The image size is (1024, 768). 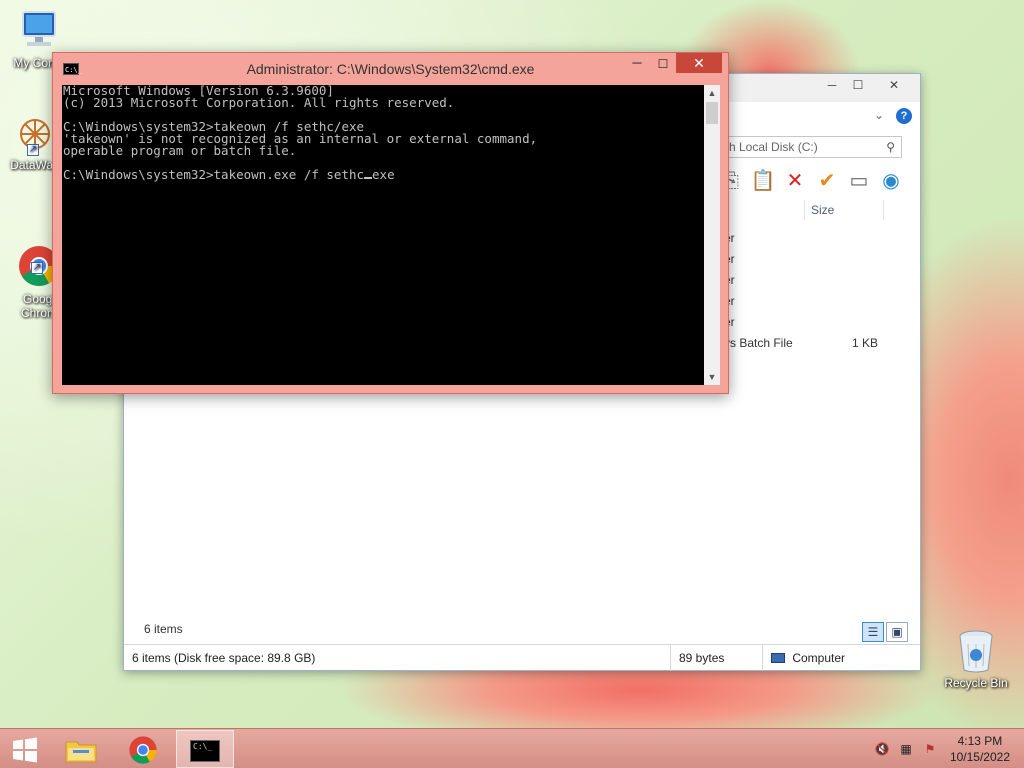 I want to click on network-icon: ▦, so click(x=906, y=749).